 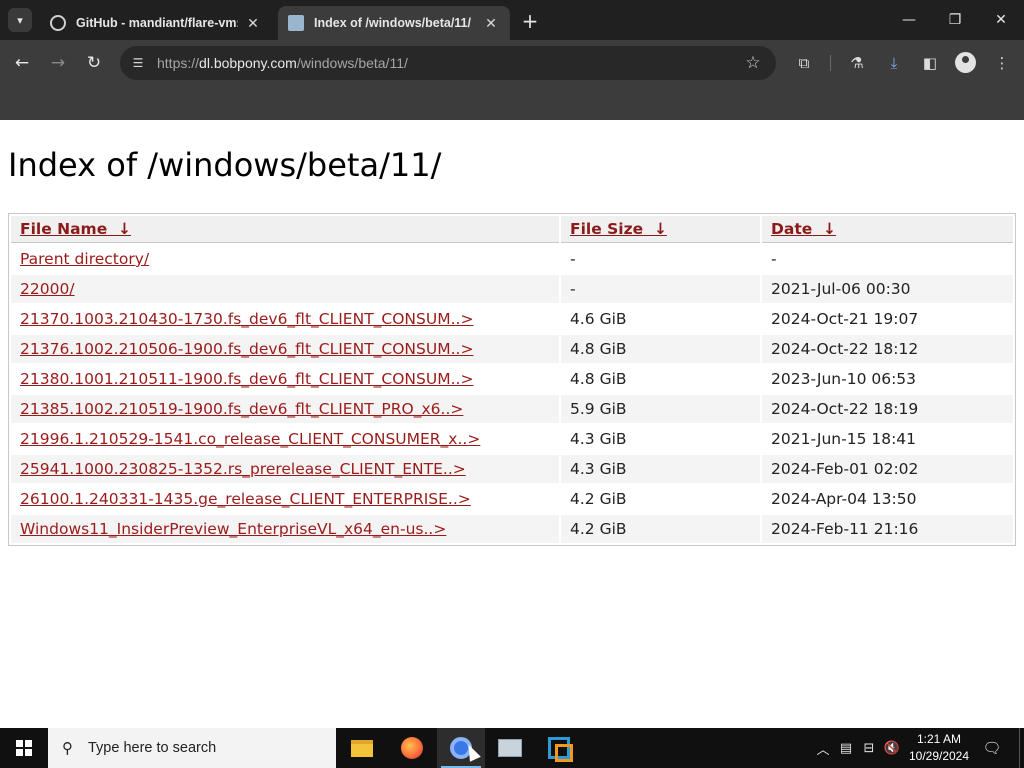 I want to click on new-tab-button: +, so click(x=530, y=21).